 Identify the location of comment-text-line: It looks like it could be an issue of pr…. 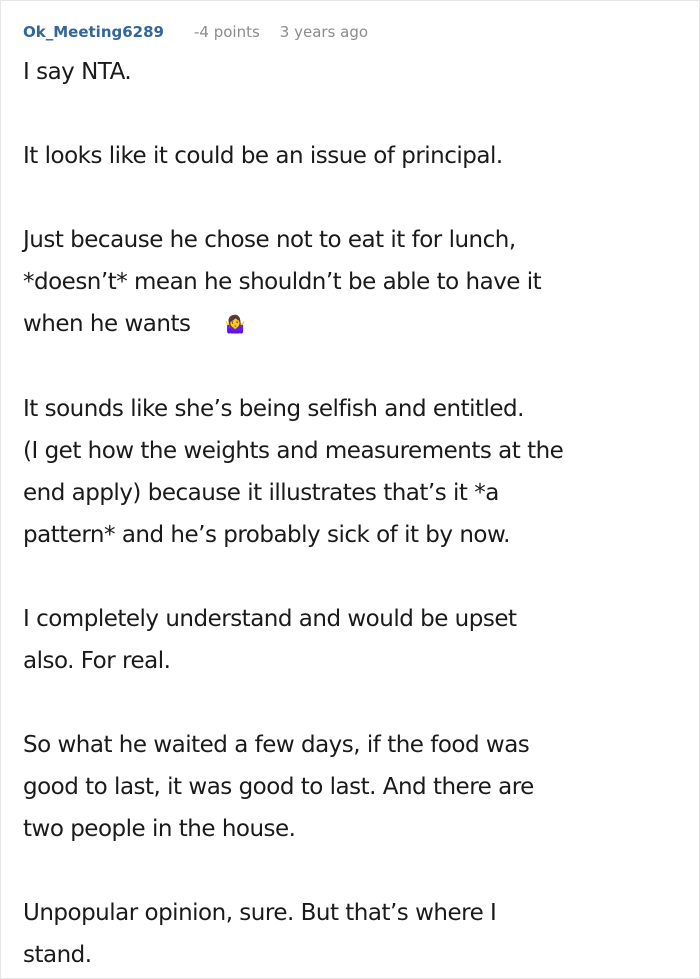
(263, 156).